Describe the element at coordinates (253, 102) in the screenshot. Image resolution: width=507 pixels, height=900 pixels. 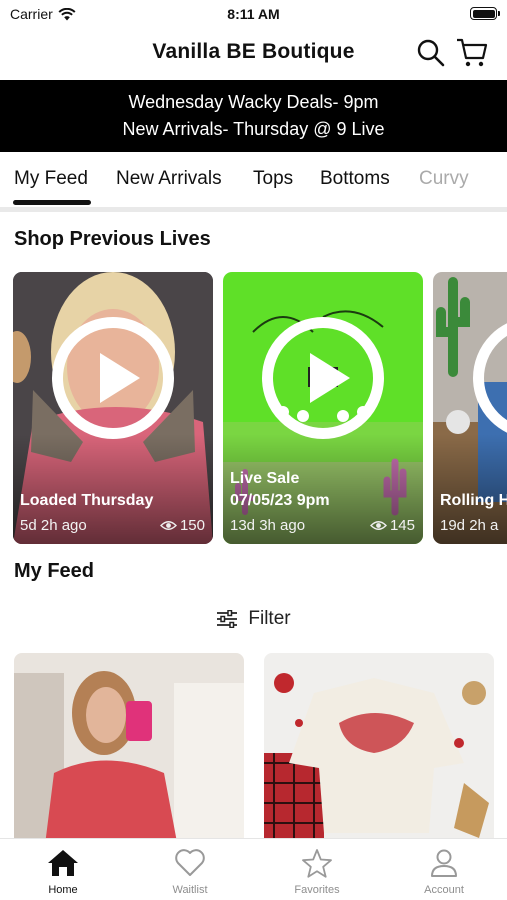
I see `banner-line-1: Wednesday Wacky Deals- 9pm` at that location.